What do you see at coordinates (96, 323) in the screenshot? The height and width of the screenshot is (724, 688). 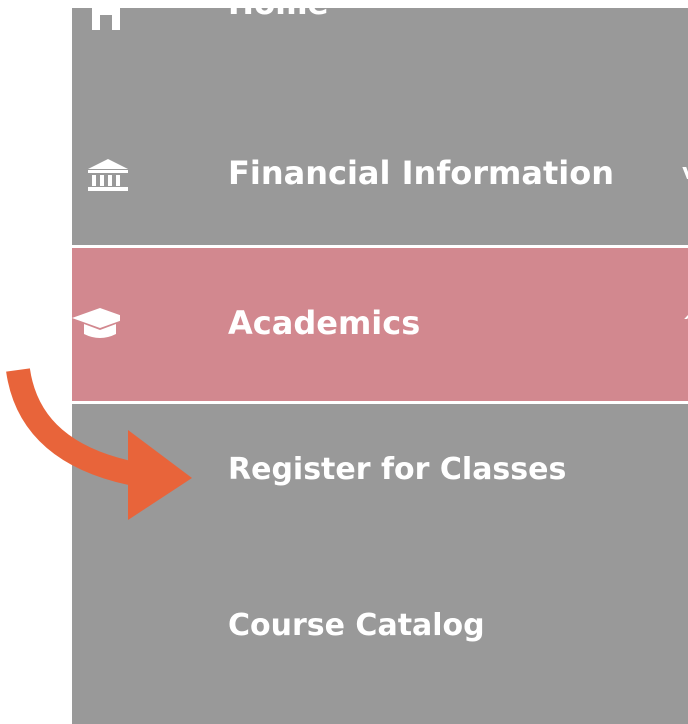 I see `graduation-cap-icon` at bounding box center [96, 323].